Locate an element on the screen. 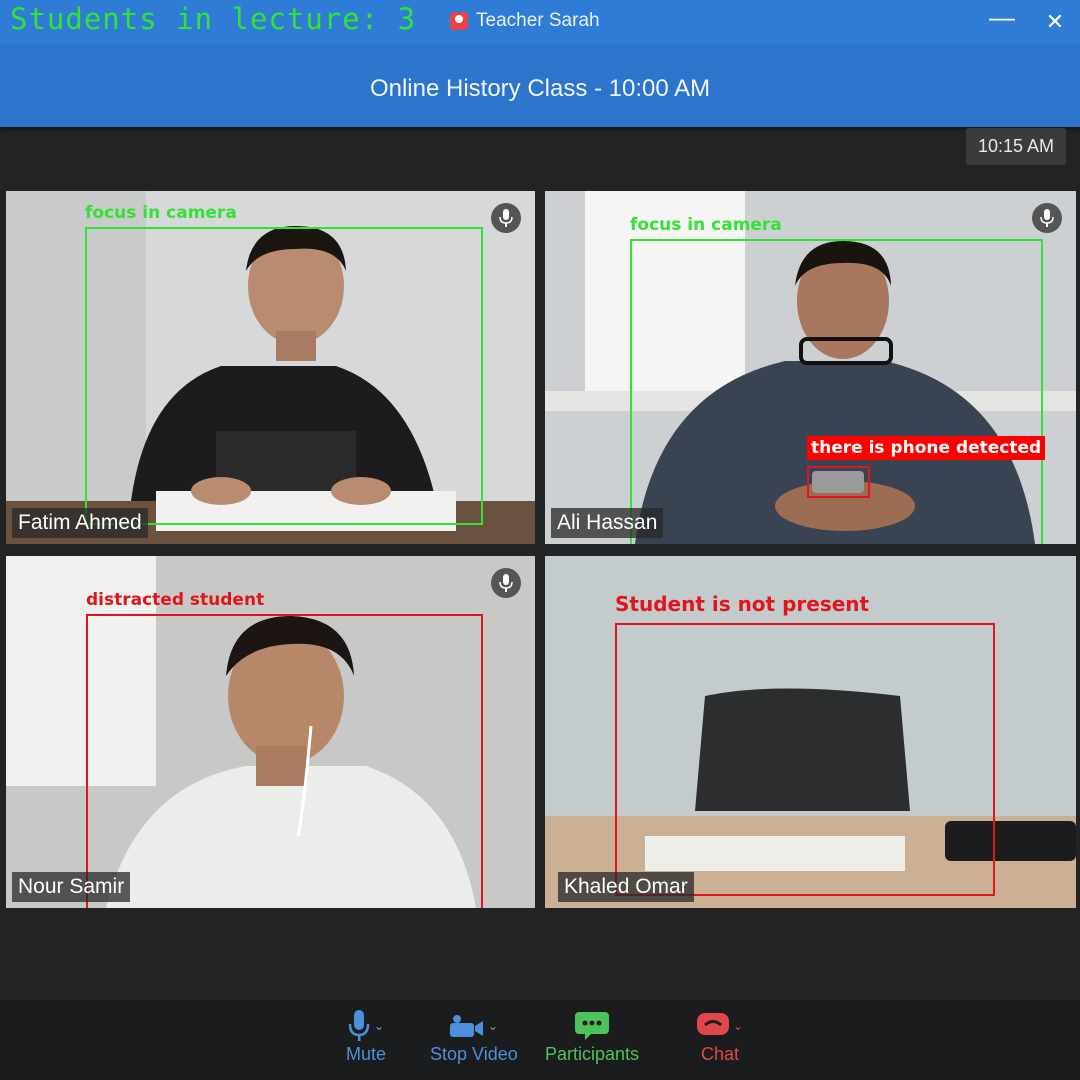 The height and width of the screenshot is (1080, 1080). student-count-overlay: Students in lecture: 3 is located at coordinates (213, 19).